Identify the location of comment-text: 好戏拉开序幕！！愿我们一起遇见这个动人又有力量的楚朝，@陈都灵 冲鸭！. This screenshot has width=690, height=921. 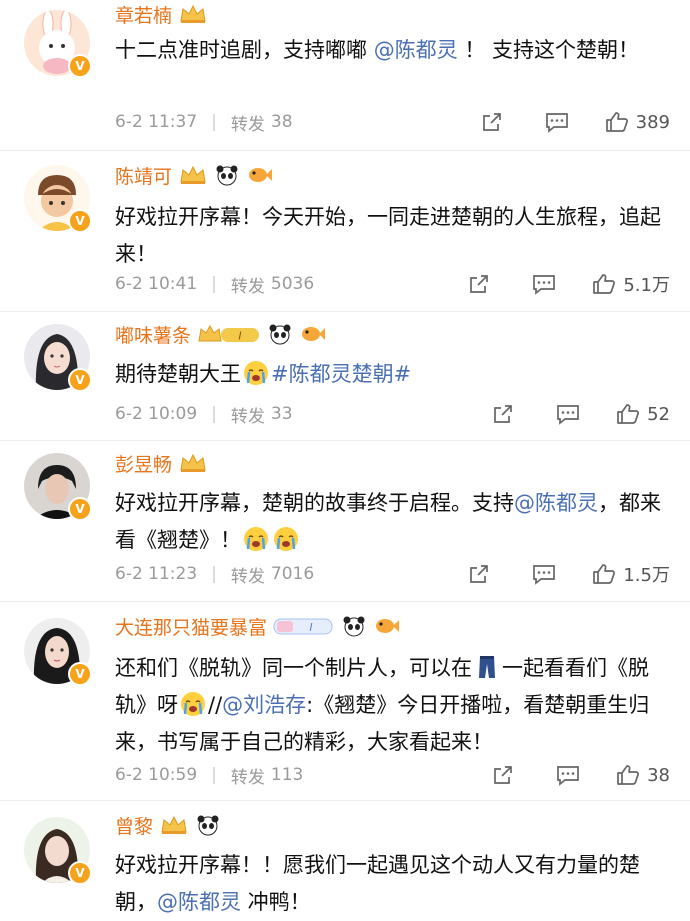
(377, 883).